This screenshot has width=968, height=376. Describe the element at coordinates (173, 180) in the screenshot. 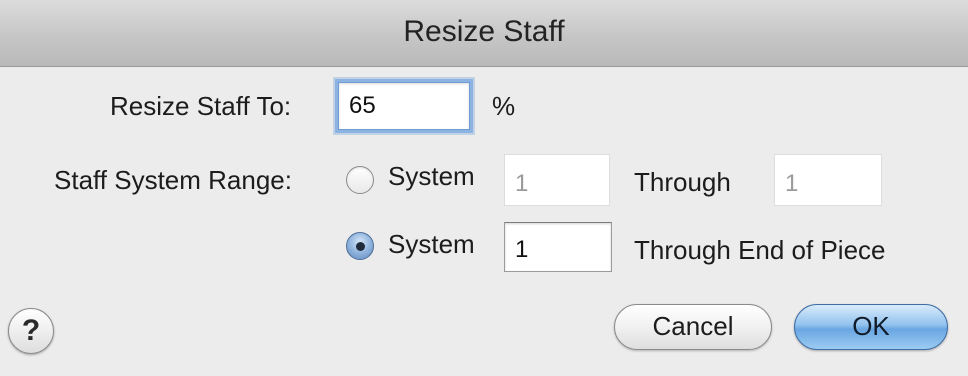

I see `staff-system-range-label: Staff System Range:` at that location.